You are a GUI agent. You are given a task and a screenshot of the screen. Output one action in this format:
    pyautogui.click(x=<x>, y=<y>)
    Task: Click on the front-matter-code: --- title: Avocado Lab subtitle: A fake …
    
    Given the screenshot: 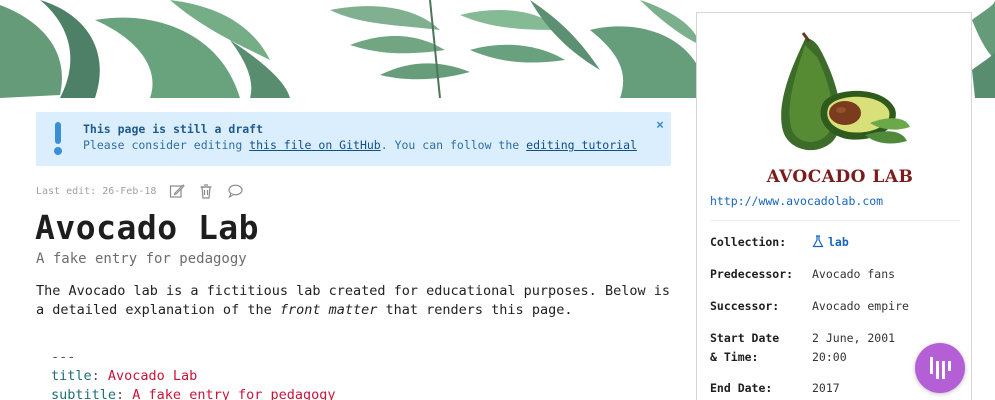 What is the action you would take?
    pyautogui.click(x=193, y=374)
    